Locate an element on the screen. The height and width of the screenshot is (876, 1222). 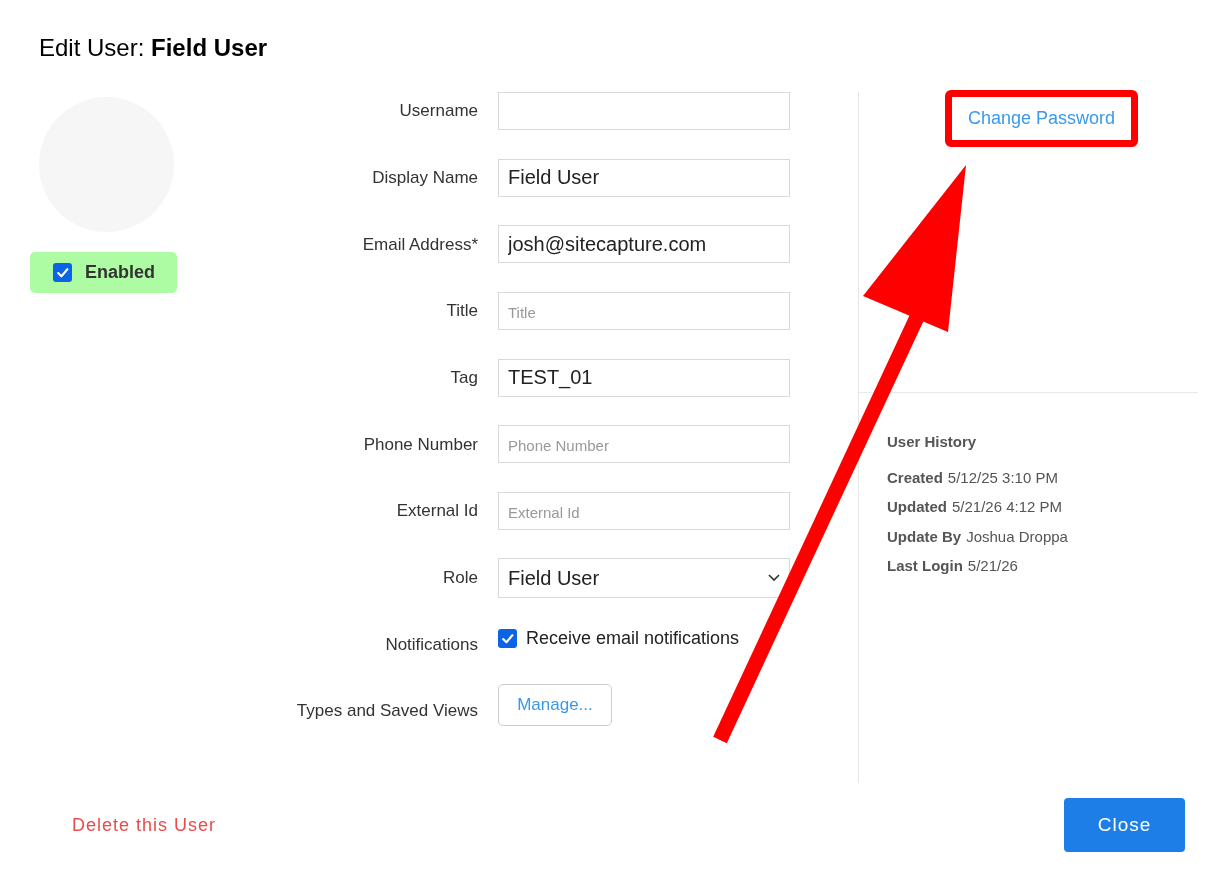
history-label: Created is located at coordinates (915, 477).